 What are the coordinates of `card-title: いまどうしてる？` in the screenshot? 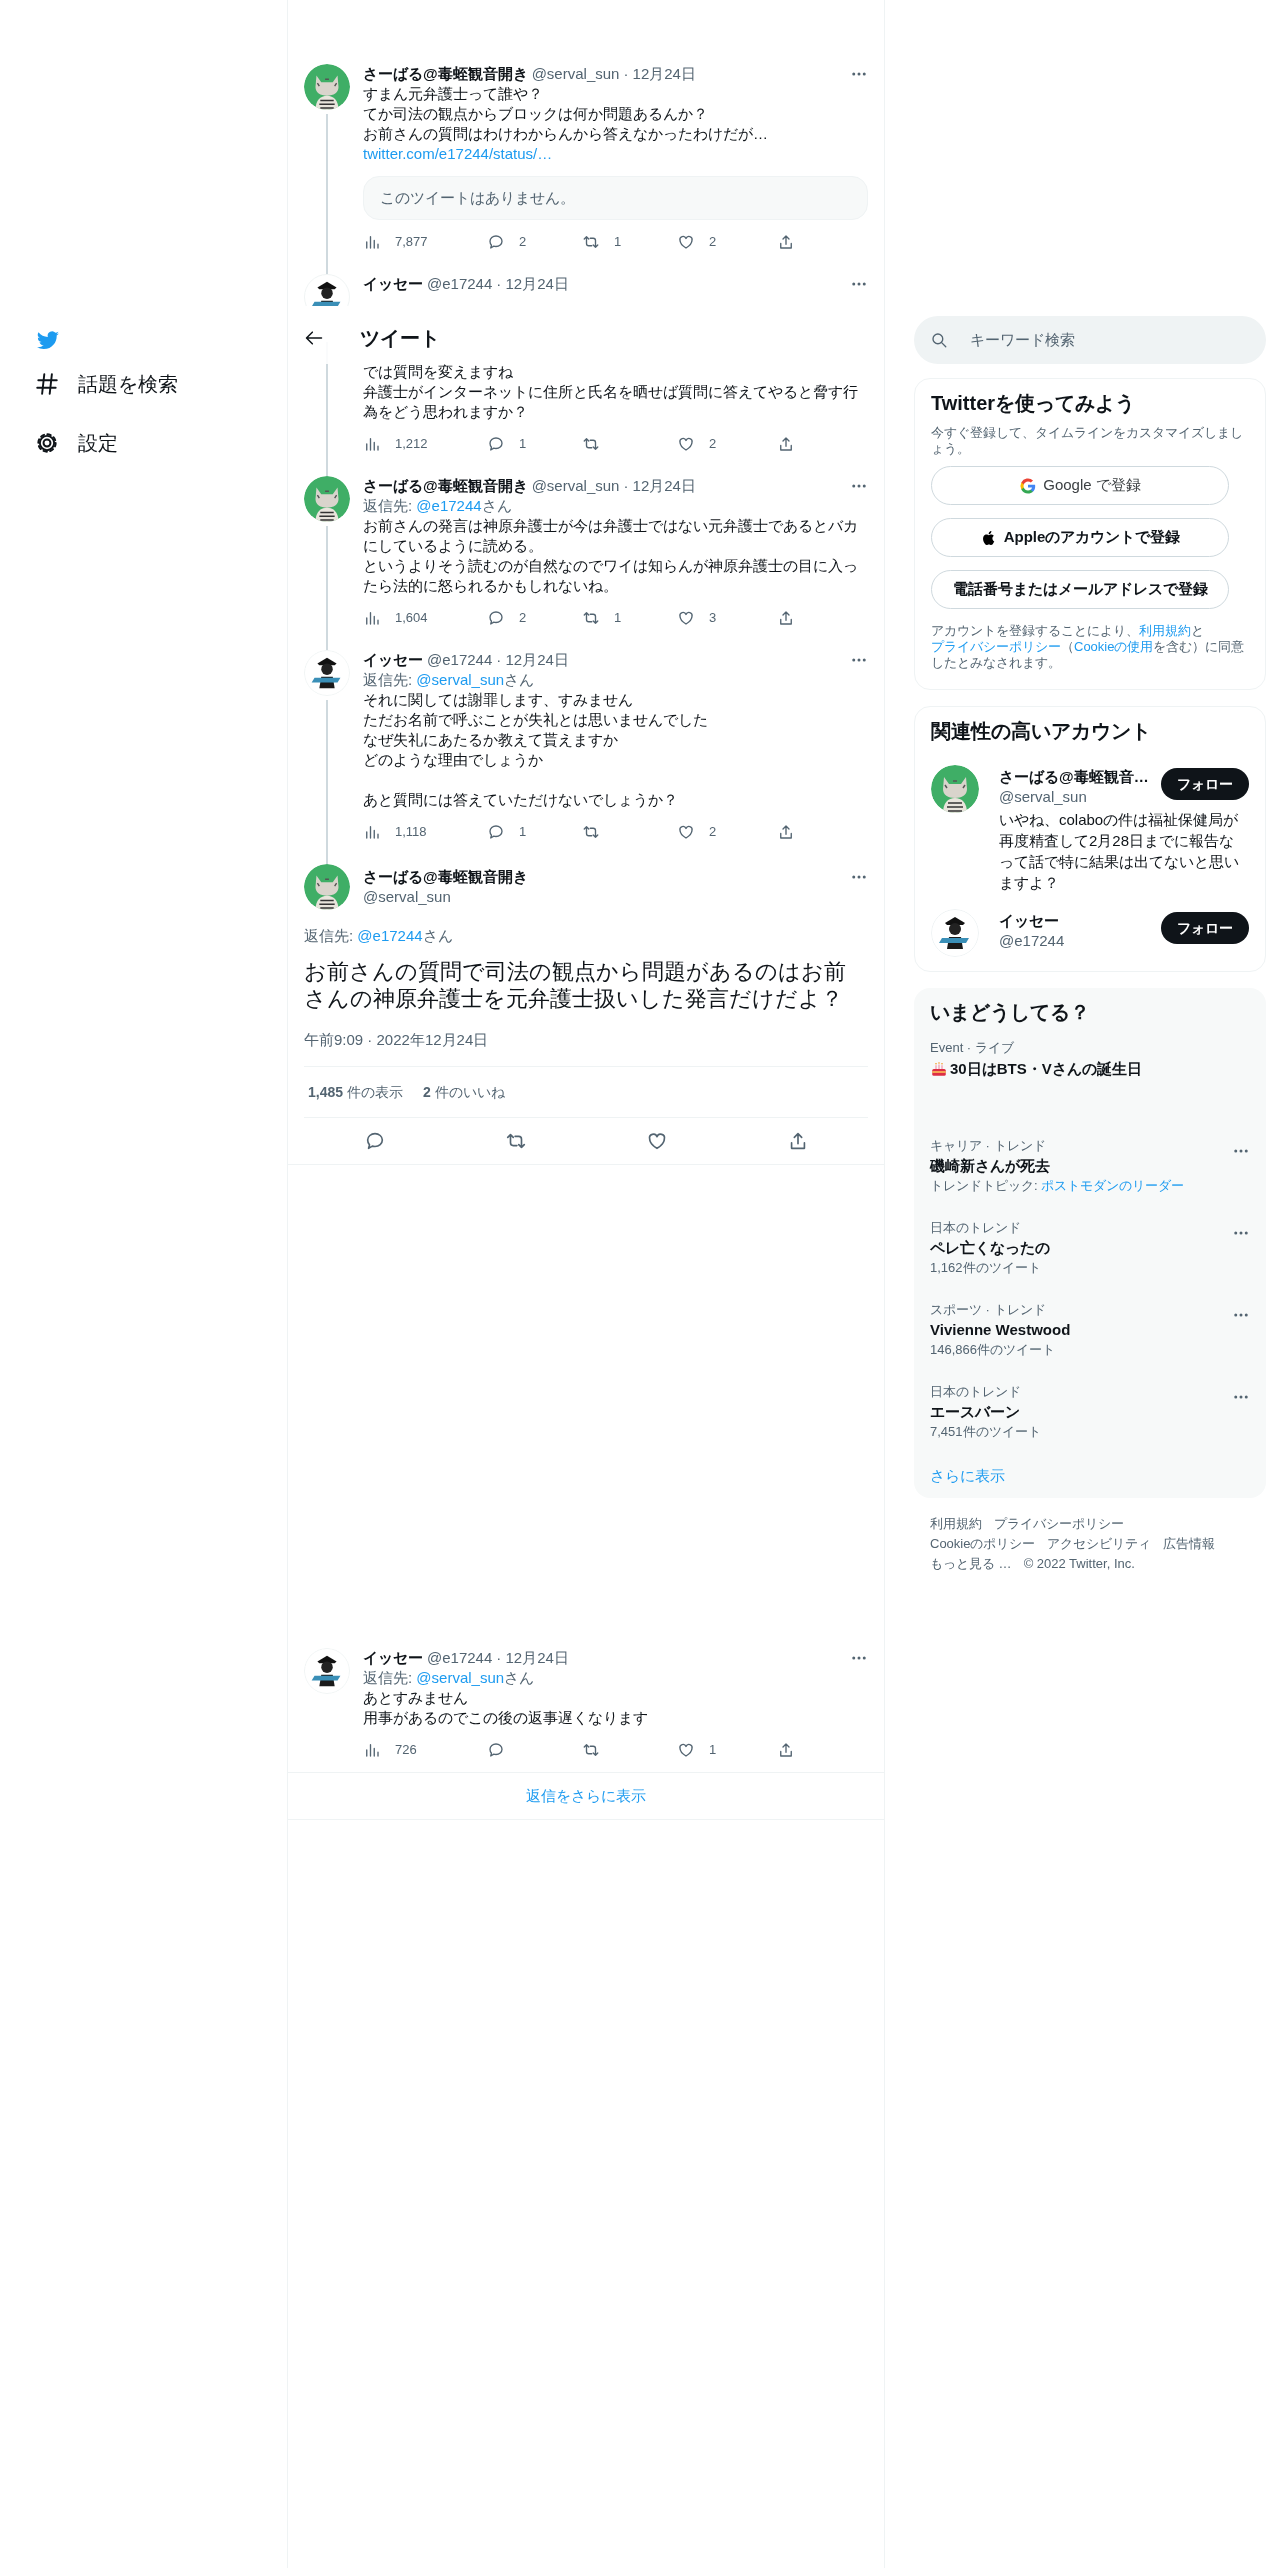 It's located at (1010, 1012).